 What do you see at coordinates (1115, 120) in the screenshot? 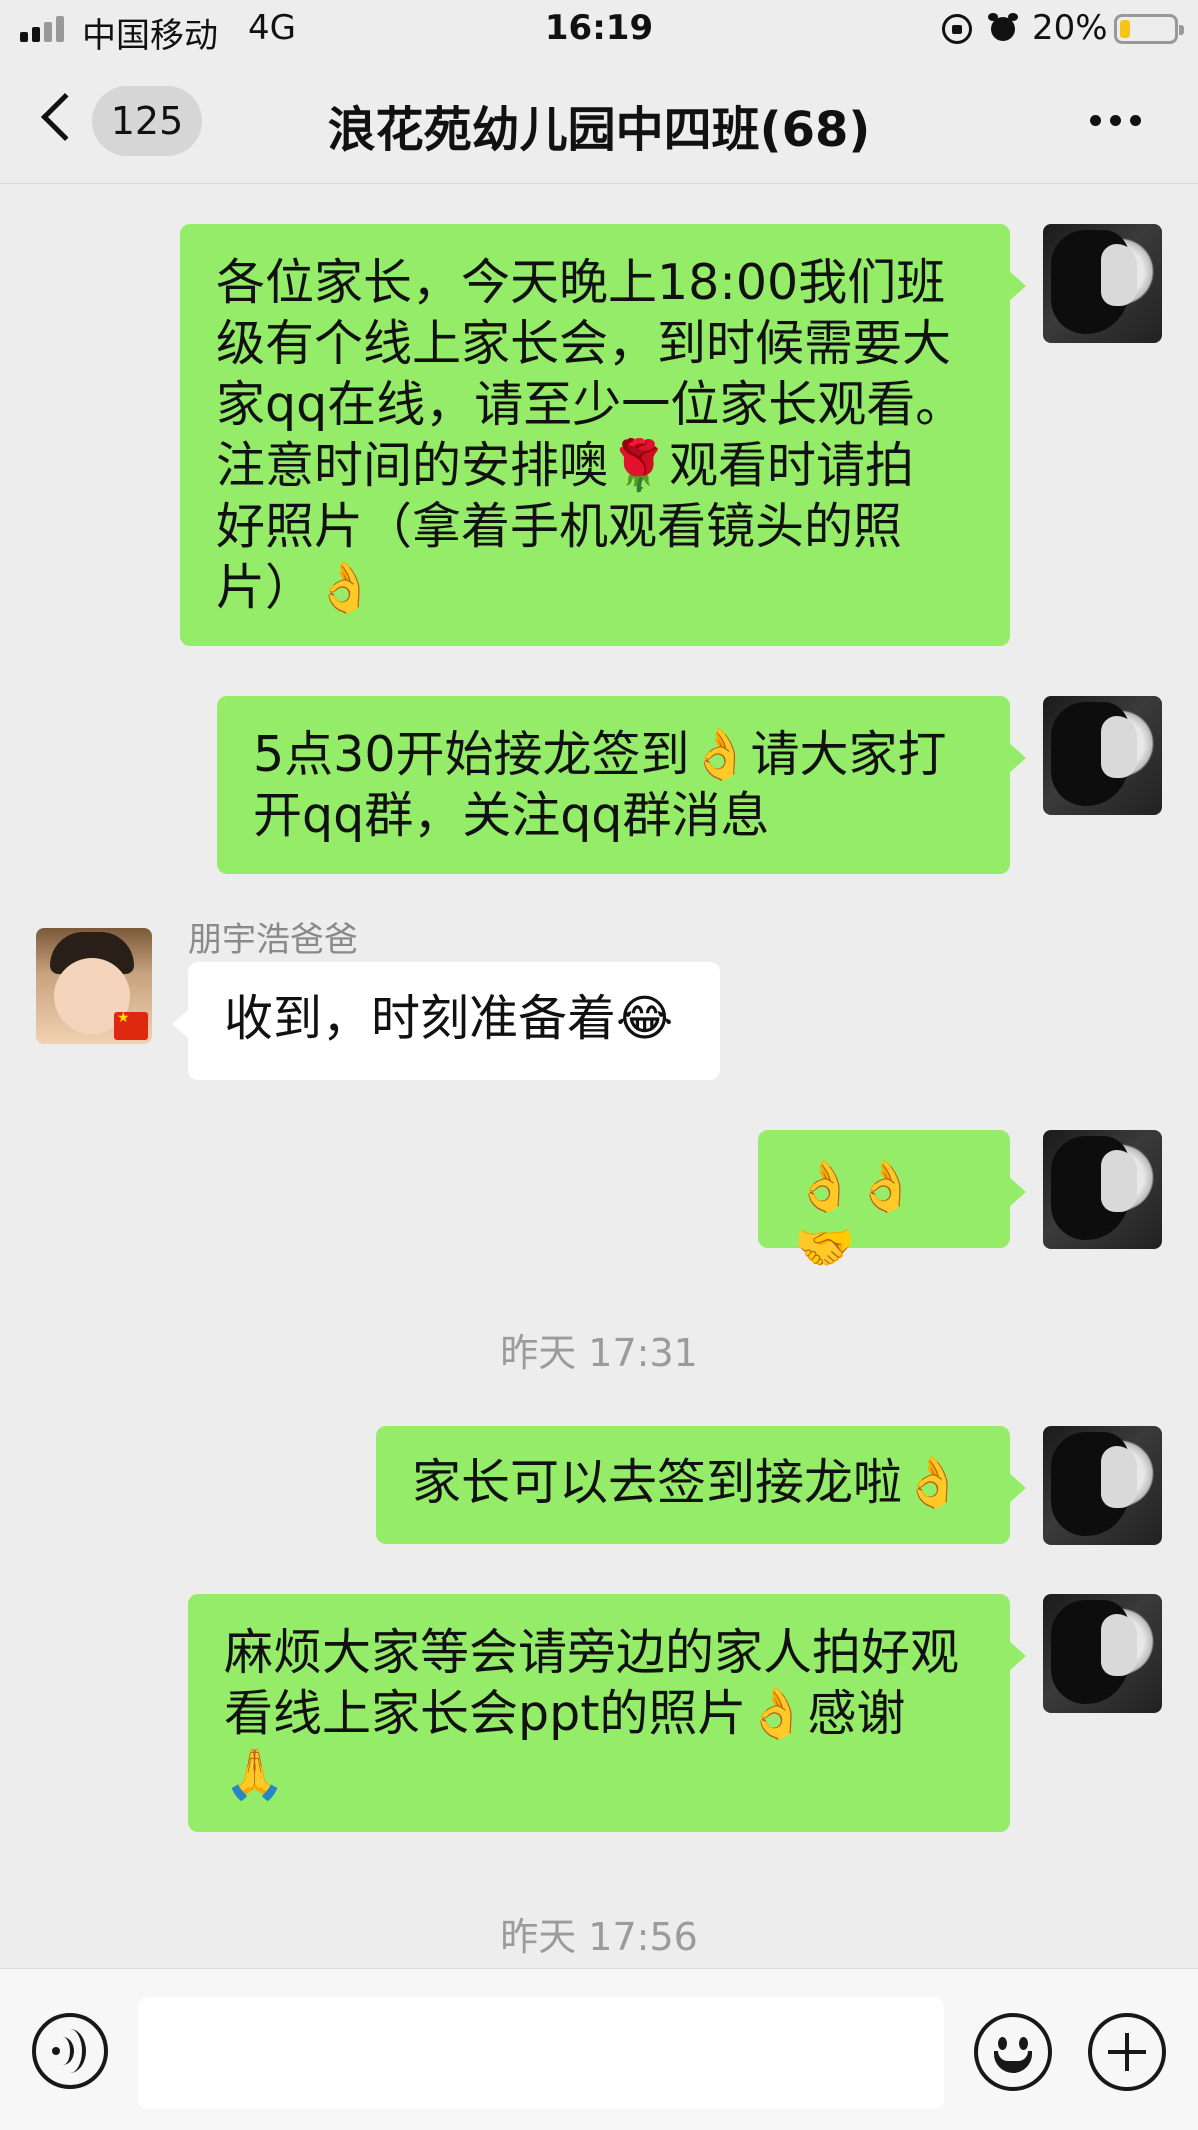
I see `more-icon` at bounding box center [1115, 120].